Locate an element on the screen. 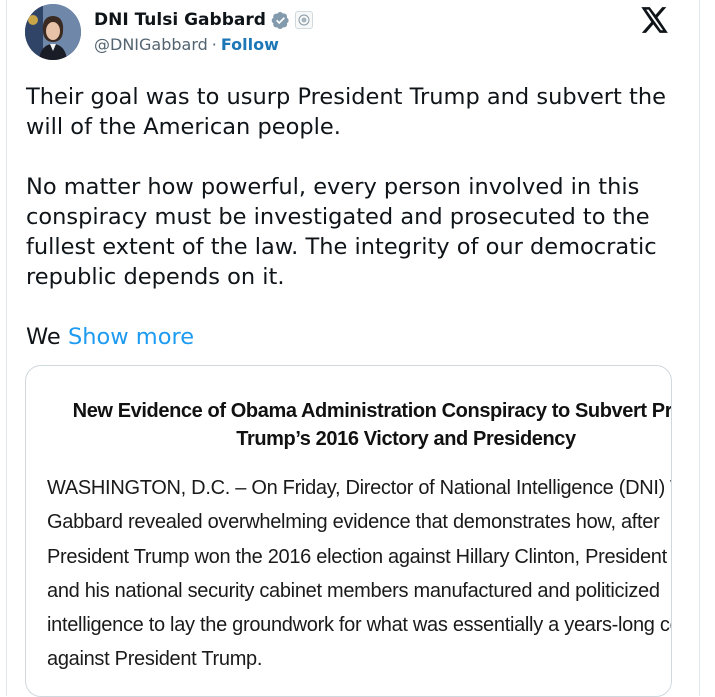 This screenshot has height=697, width=715. tweet-truncated-paragraph: We Show more is located at coordinates (351, 337).